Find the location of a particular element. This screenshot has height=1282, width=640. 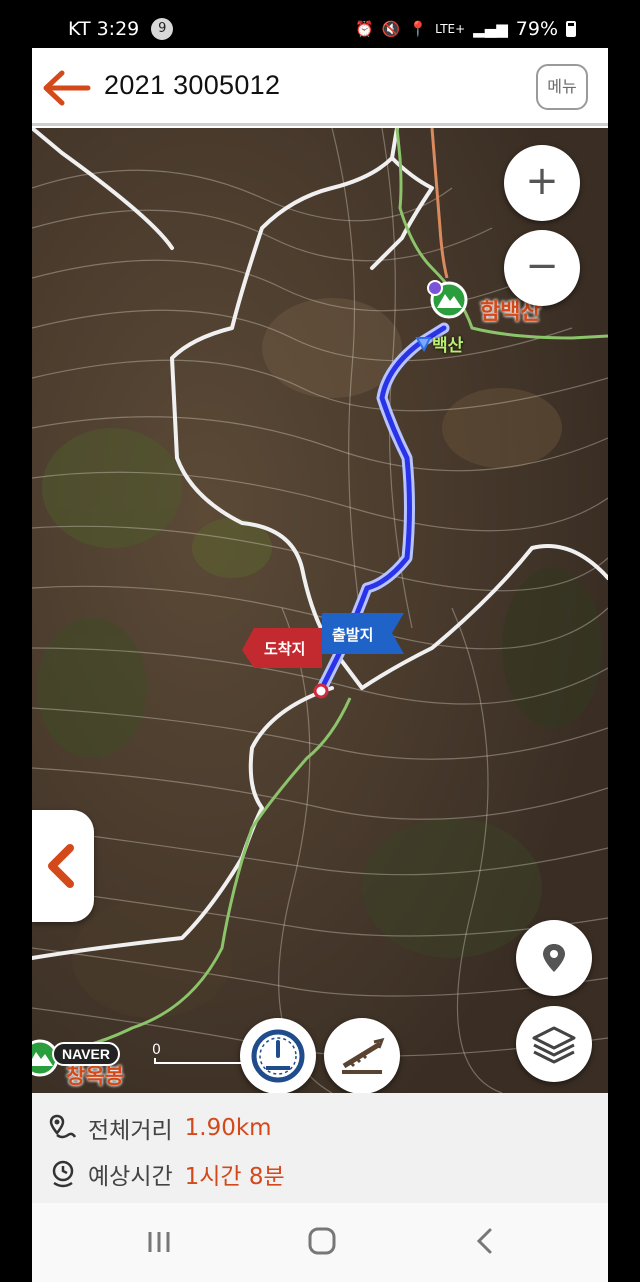

my-location-button is located at coordinates (554, 958).